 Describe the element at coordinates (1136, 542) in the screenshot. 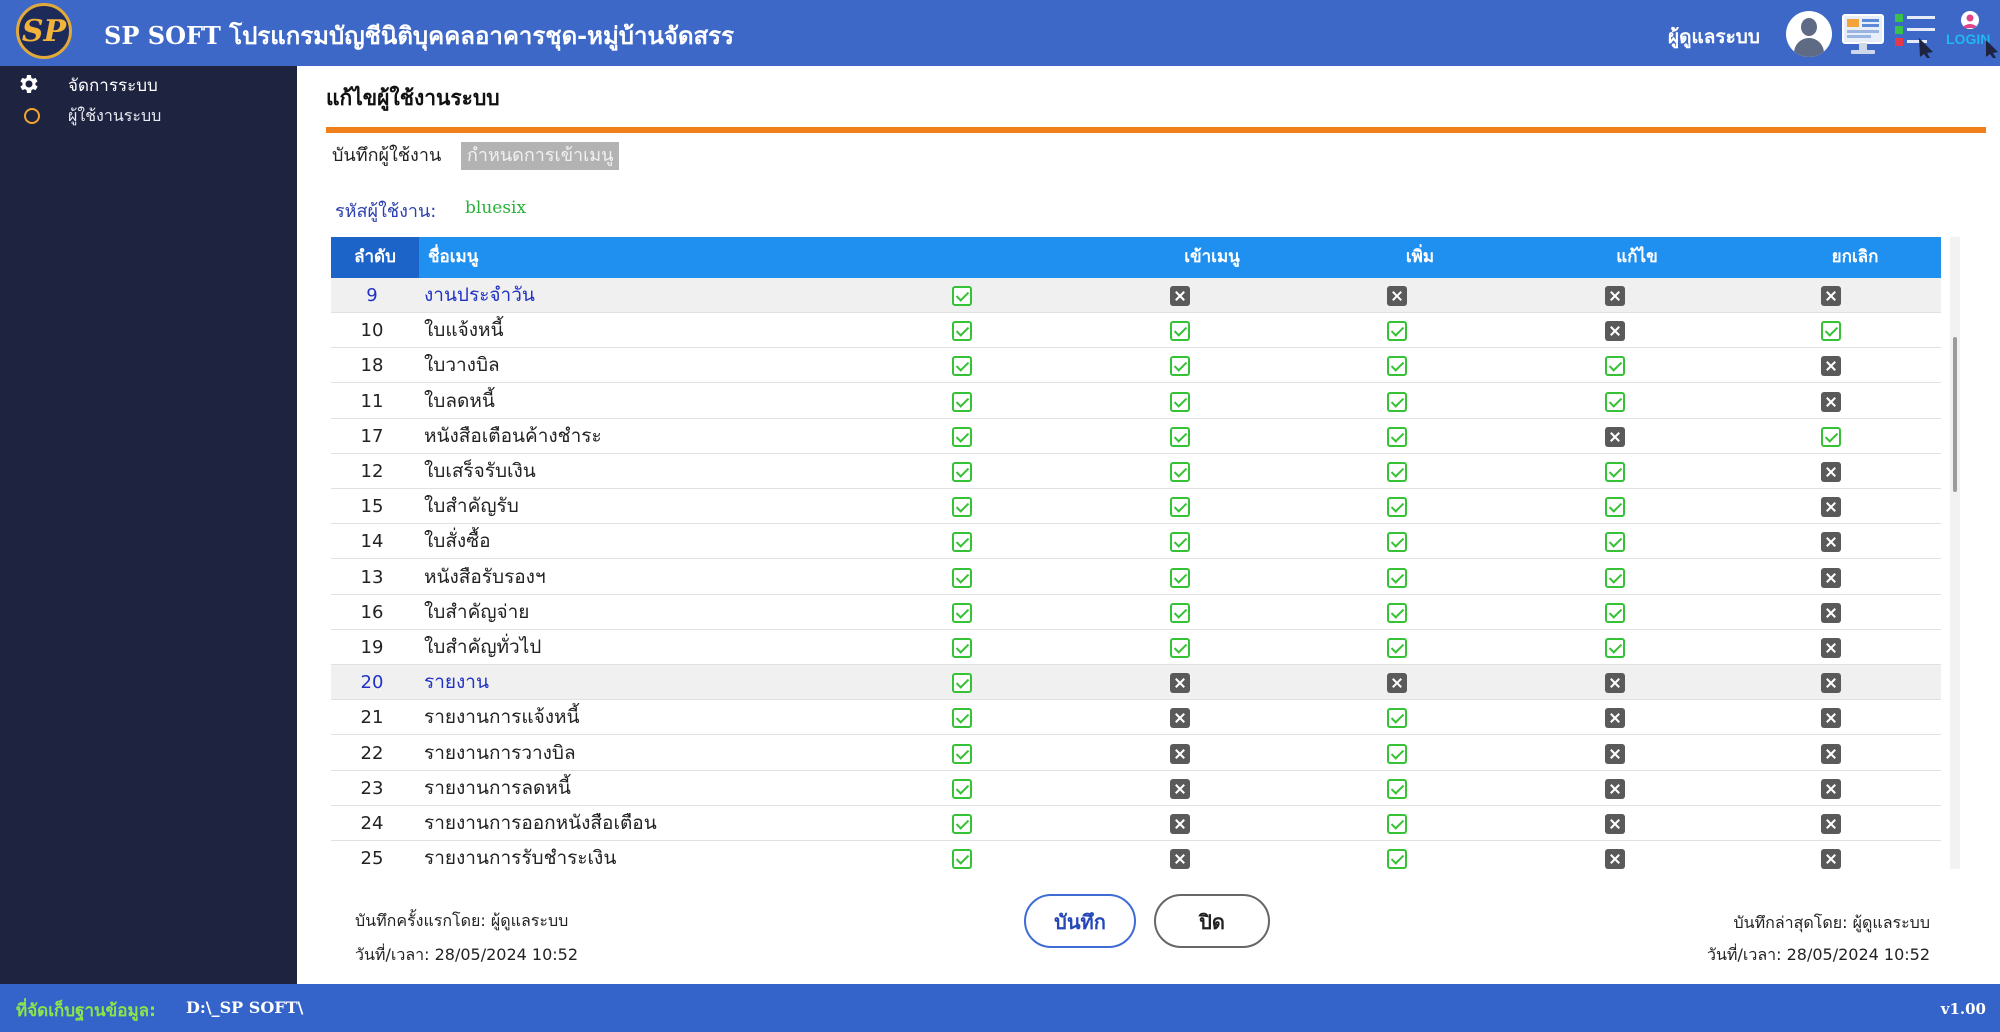

I see `table-row: 14 ใบสั่งซื้อ` at that location.